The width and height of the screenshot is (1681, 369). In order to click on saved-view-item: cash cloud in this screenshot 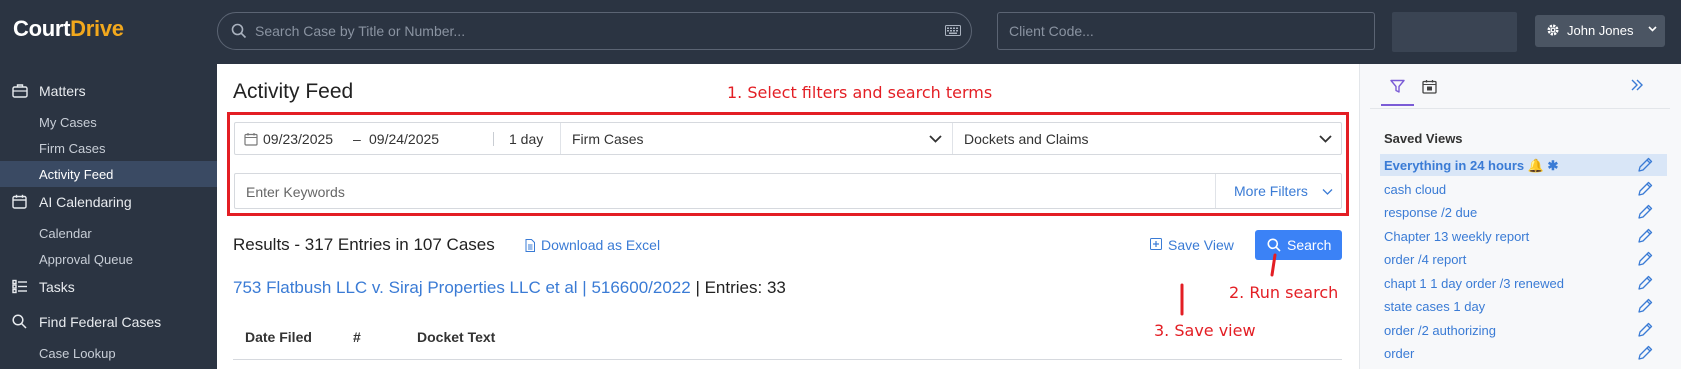, I will do `click(1523, 189)`.